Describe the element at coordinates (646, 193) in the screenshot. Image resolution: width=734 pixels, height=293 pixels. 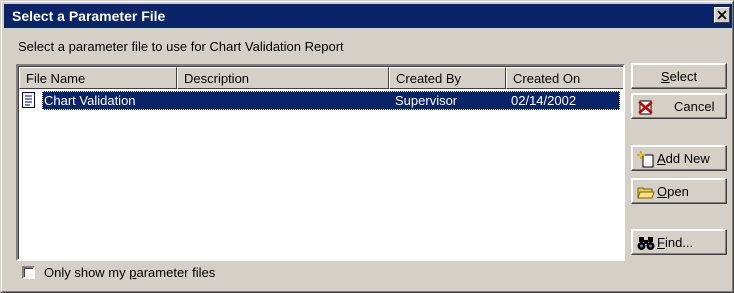
I see `open-folder-icon` at that location.